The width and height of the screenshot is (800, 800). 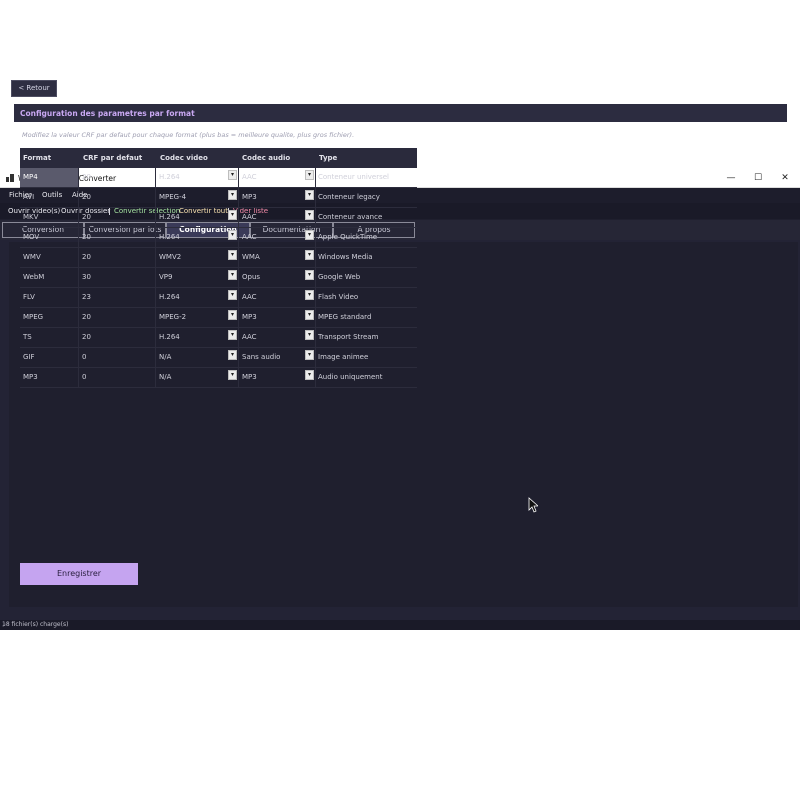 What do you see at coordinates (86, 277) in the screenshot?
I see `crf-input: 30` at bounding box center [86, 277].